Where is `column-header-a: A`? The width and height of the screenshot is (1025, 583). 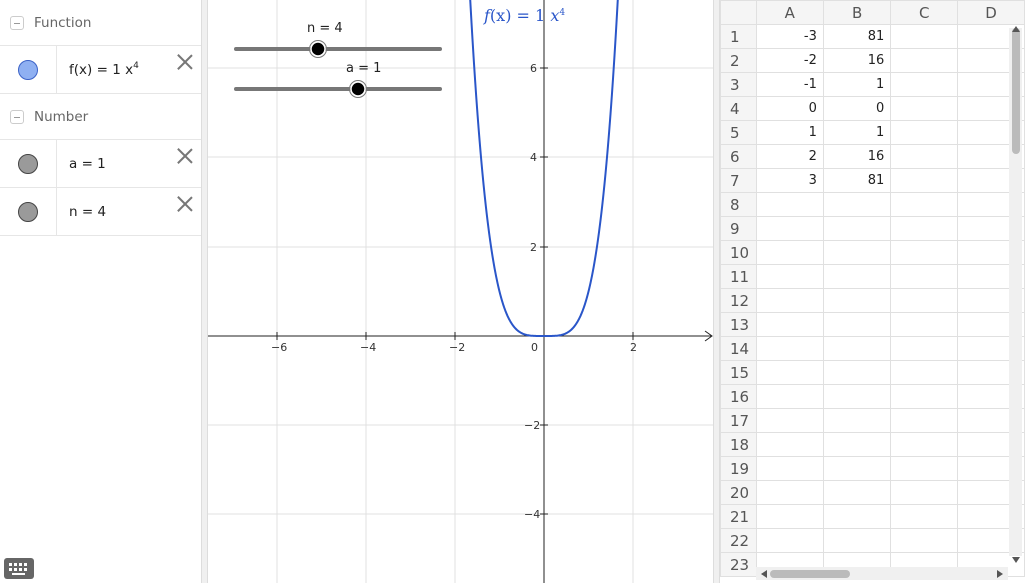 column-header-a: A is located at coordinates (789, 12).